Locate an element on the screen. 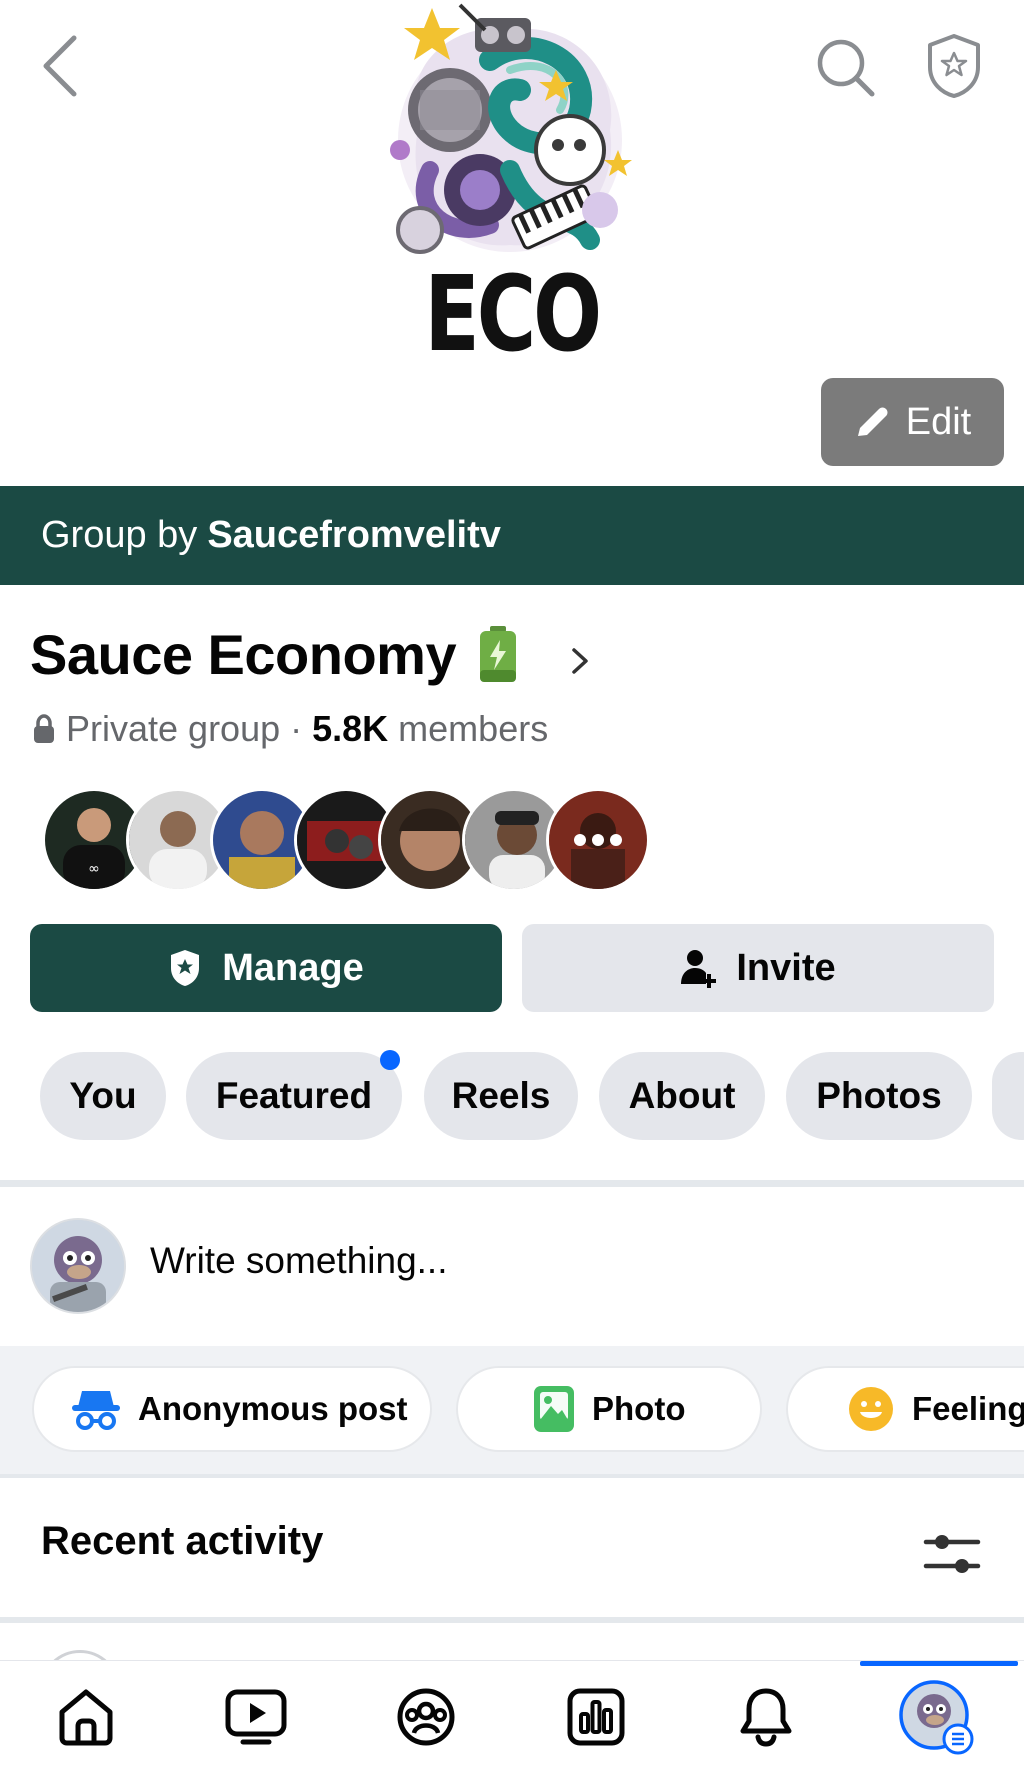  chip-label: Photo is located at coordinates (639, 1408).